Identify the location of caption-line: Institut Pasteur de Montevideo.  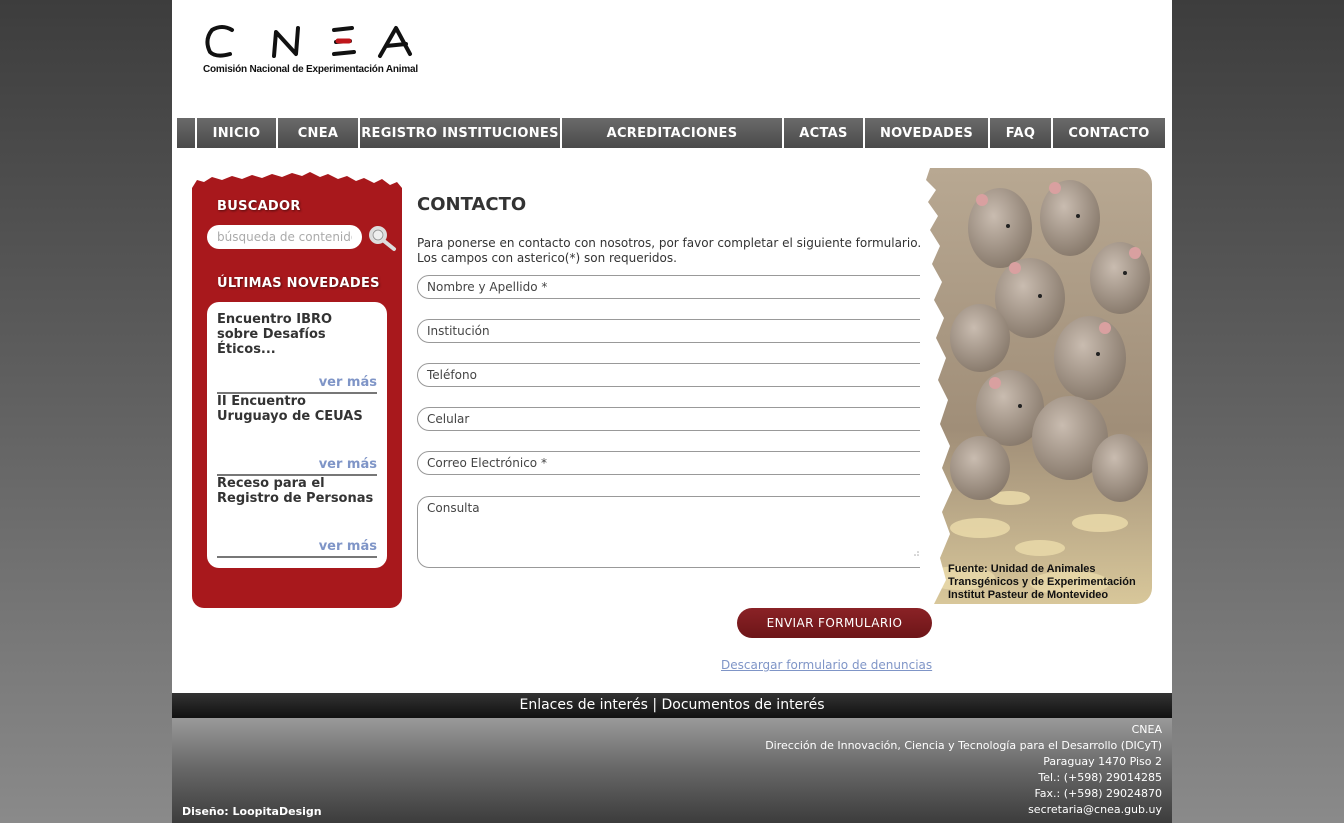
(1028, 595).